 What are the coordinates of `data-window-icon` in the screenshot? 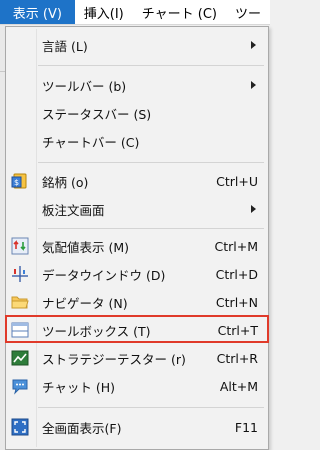 It's located at (20, 274).